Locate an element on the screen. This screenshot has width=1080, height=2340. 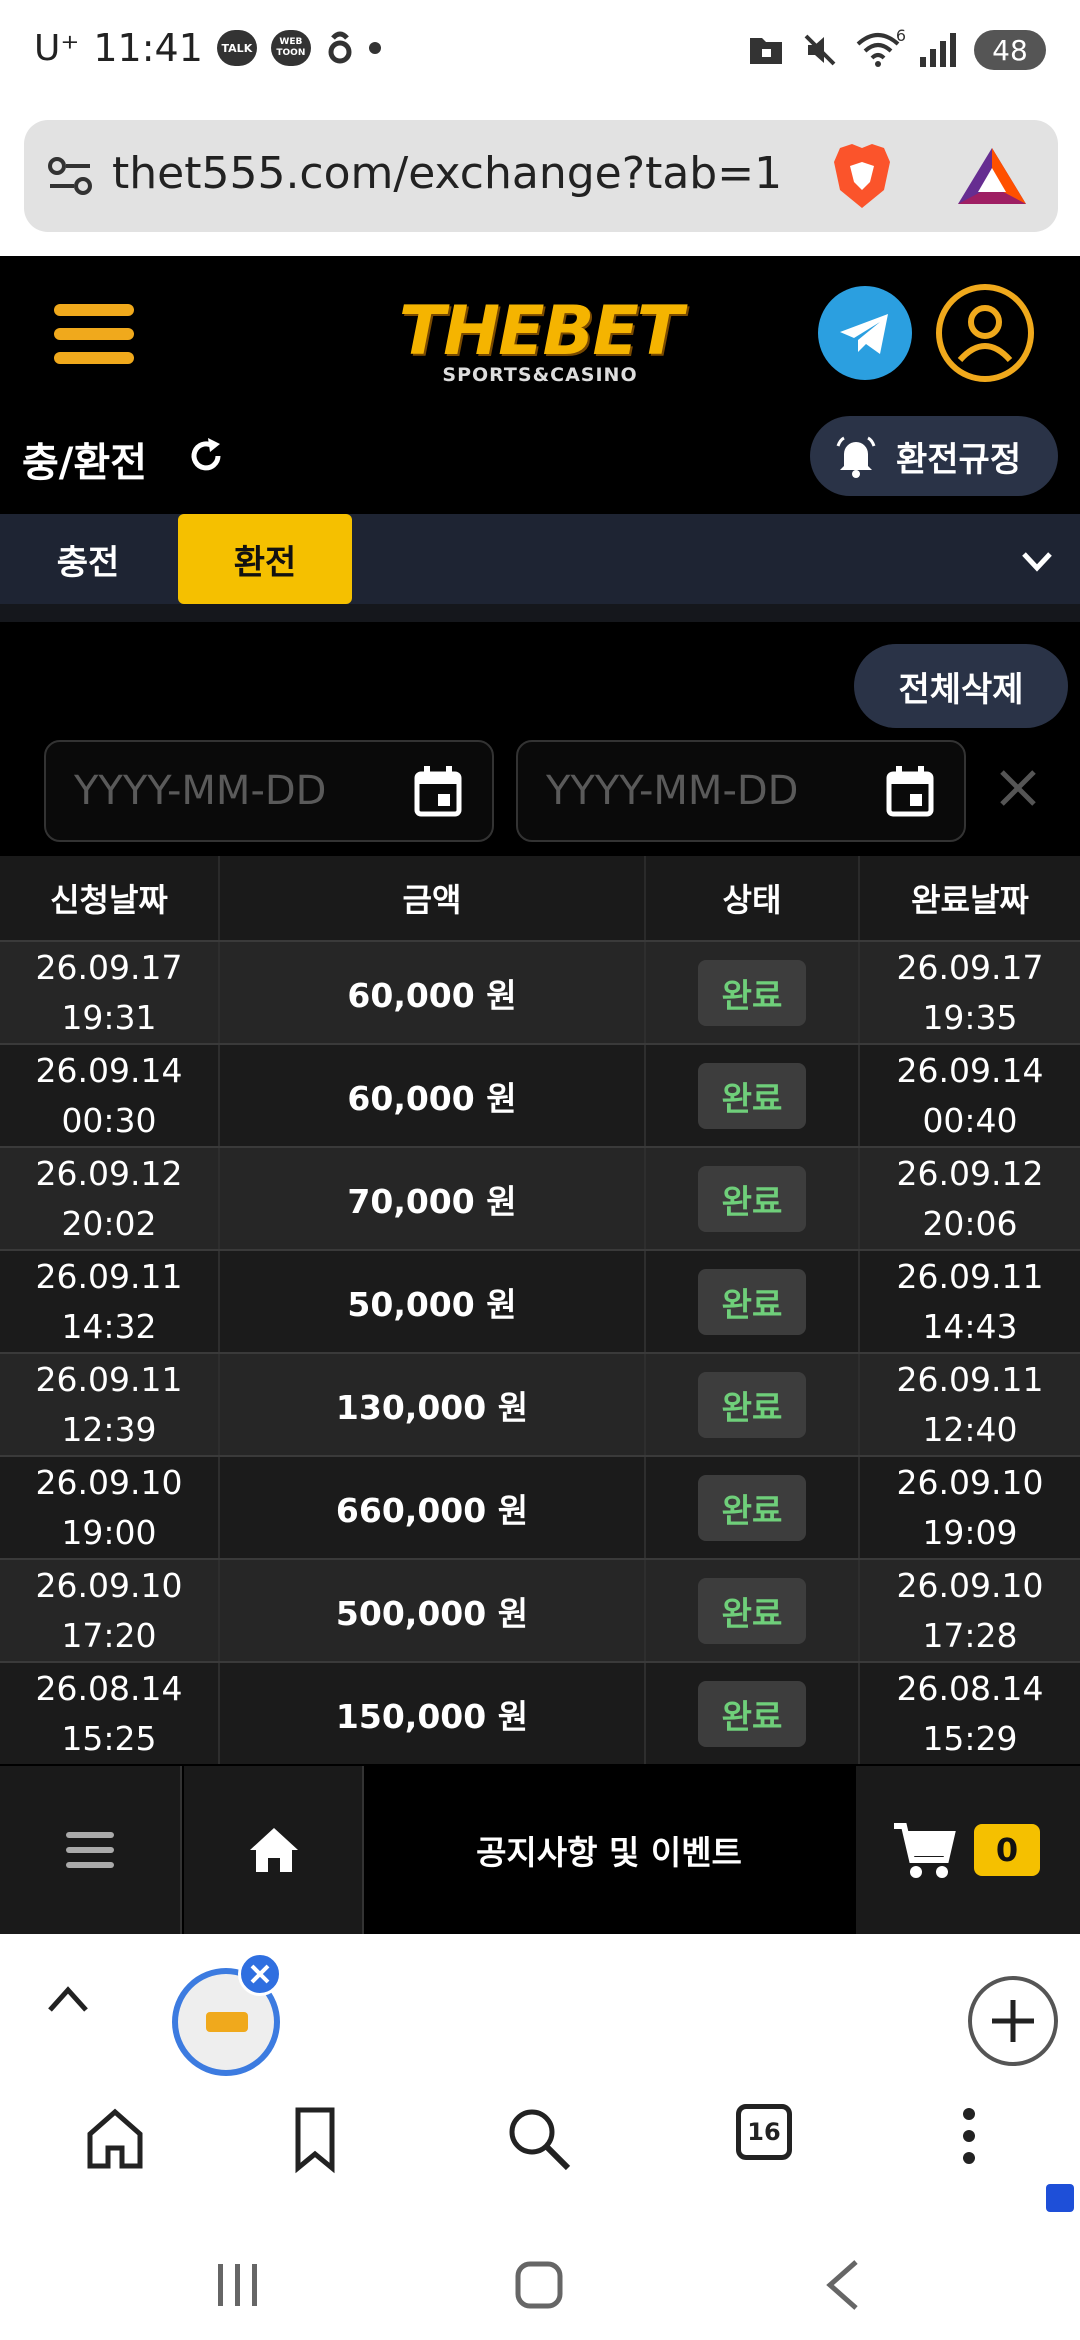
complete-date: 26.08.14 is located at coordinates (970, 1688).